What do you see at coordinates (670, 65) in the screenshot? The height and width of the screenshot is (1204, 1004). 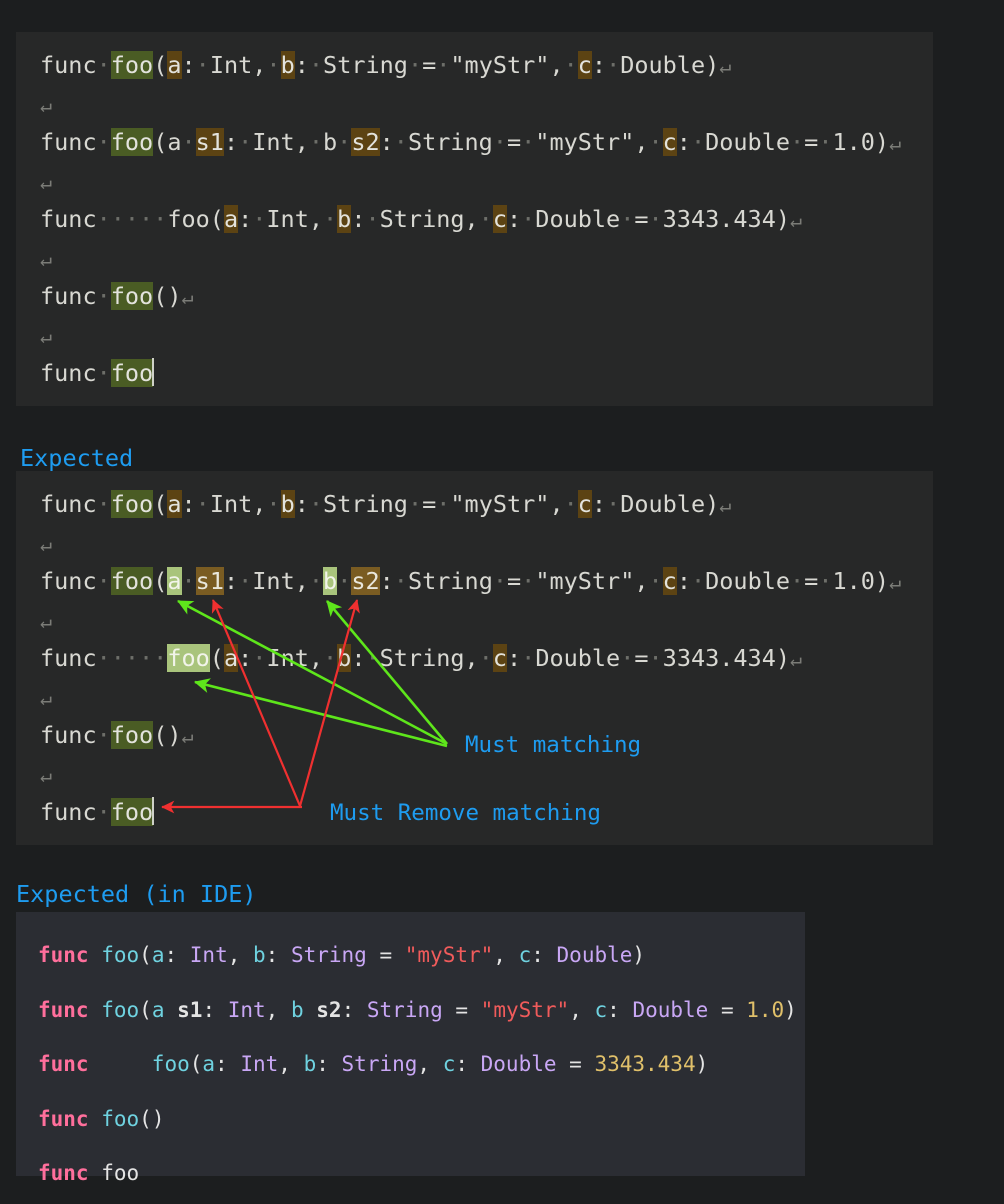 I see `code-token: Double)` at bounding box center [670, 65].